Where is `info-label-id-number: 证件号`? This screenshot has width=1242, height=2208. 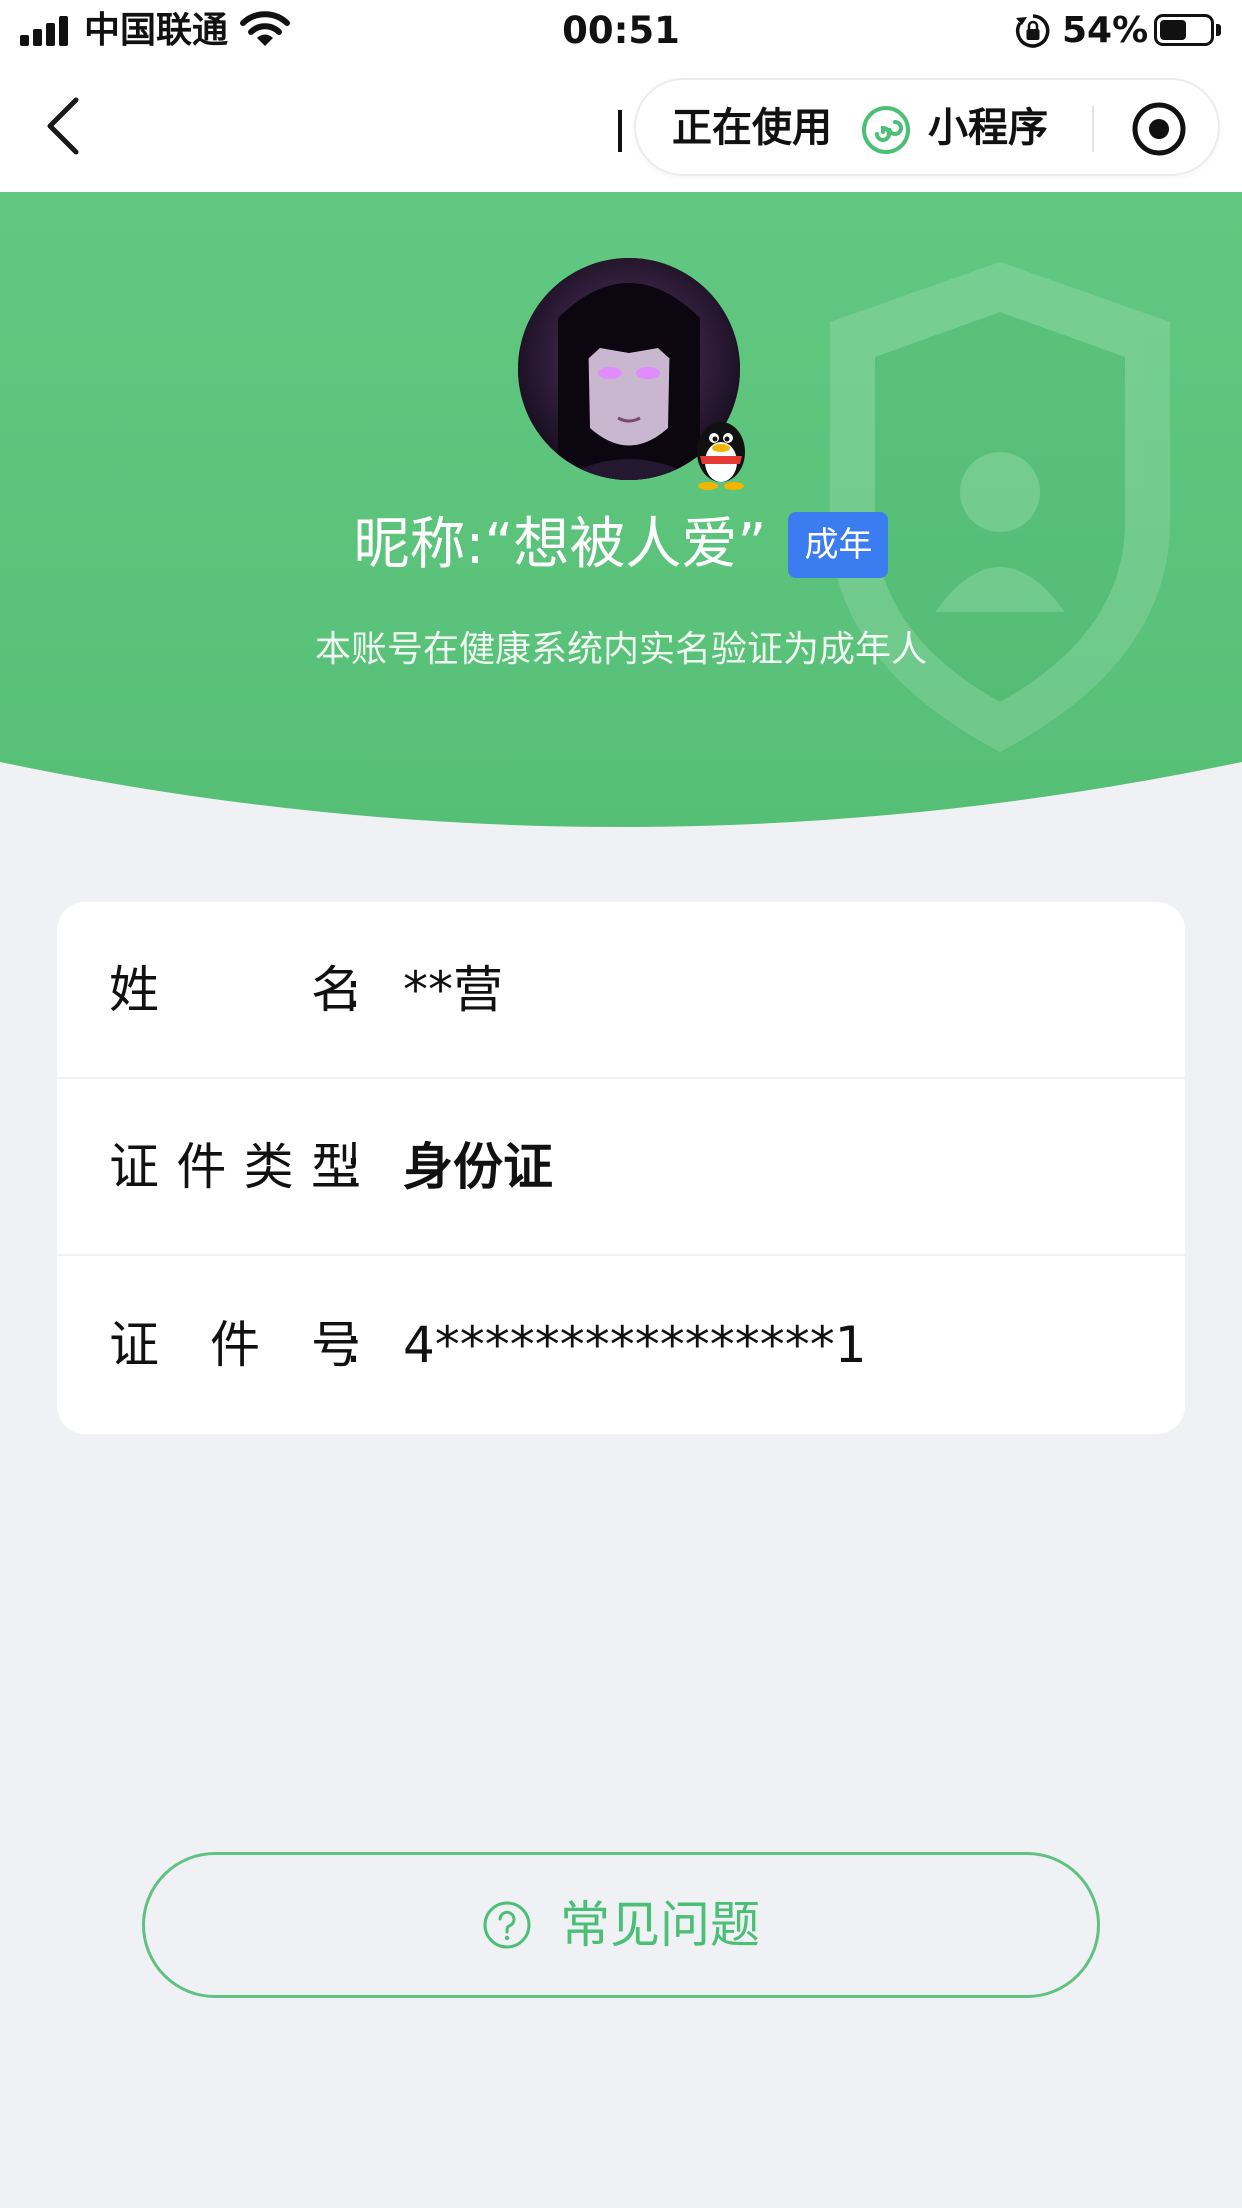
info-label-id-number: 证件号 is located at coordinates (235, 1345).